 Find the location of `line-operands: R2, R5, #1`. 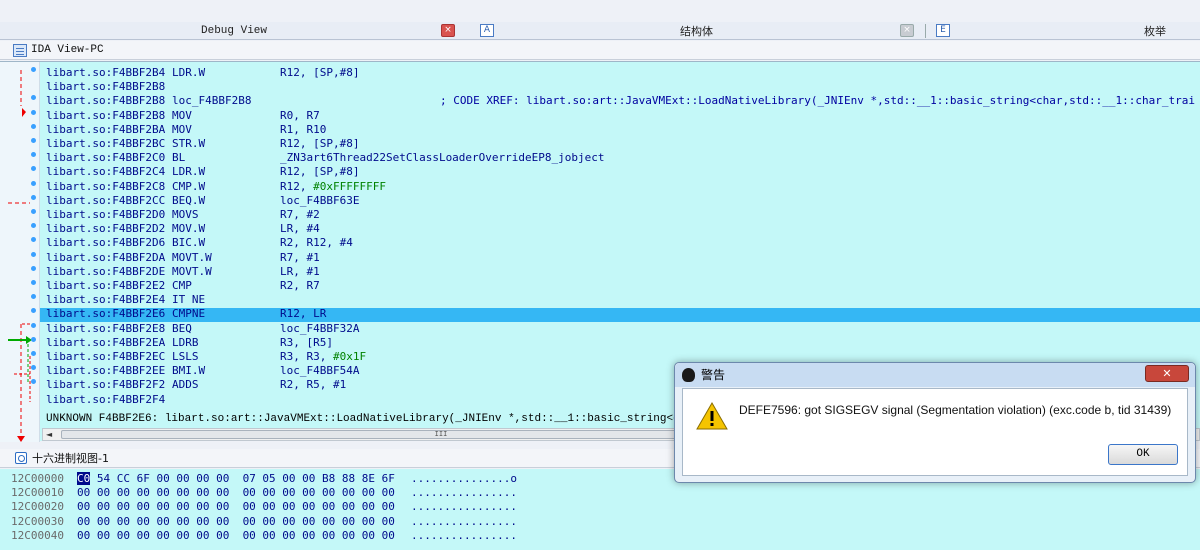

line-operands: R2, R5, #1 is located at coordinates (313, 385).